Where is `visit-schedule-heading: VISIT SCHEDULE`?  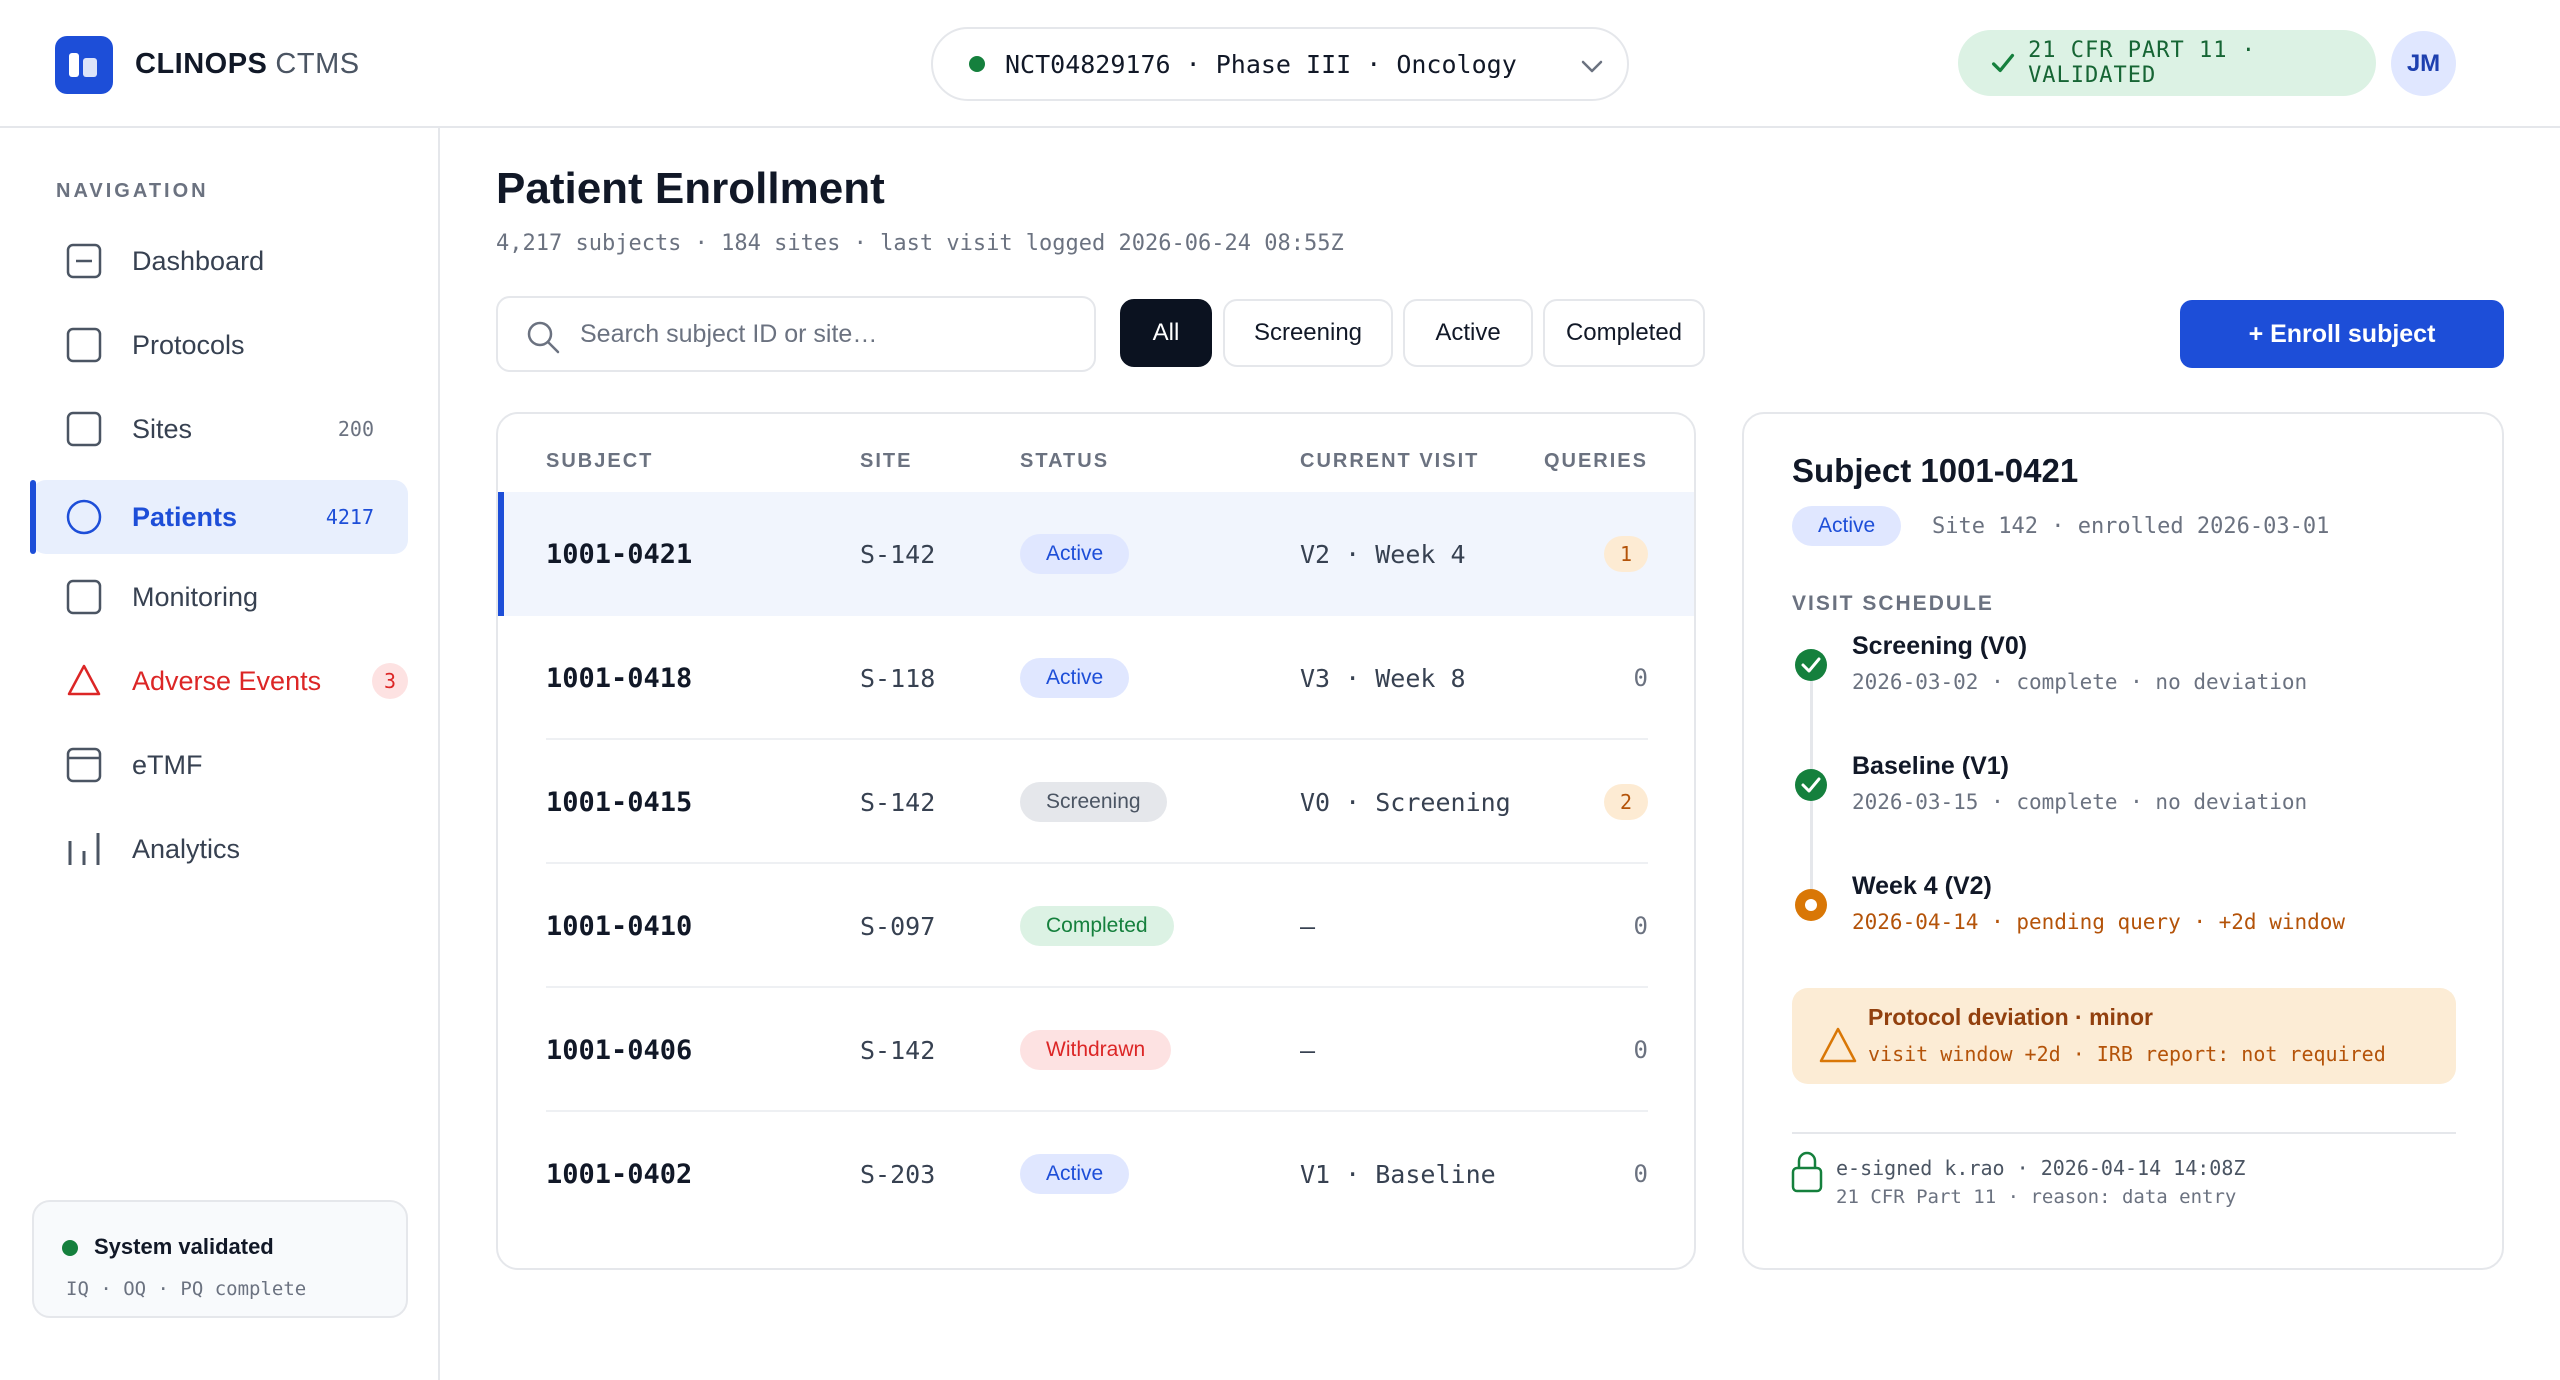 visit-schedule-heading: VISIT SCHEDULE is located at coordinates (1893, 603).